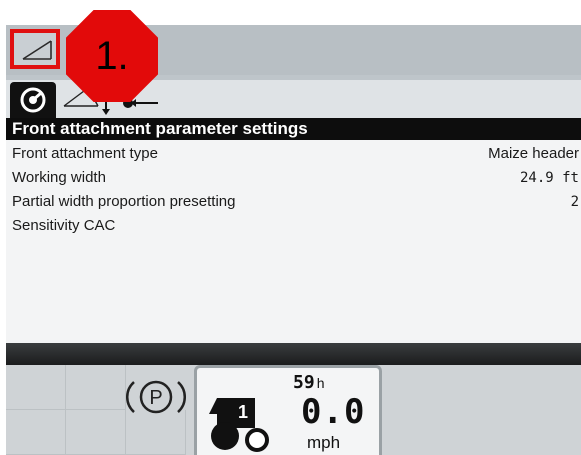  What do you see at coordinates (293, 129) in the screenshot?
I see `panel-title: Front attachment parameter settings` at bounding box center [293, 129].